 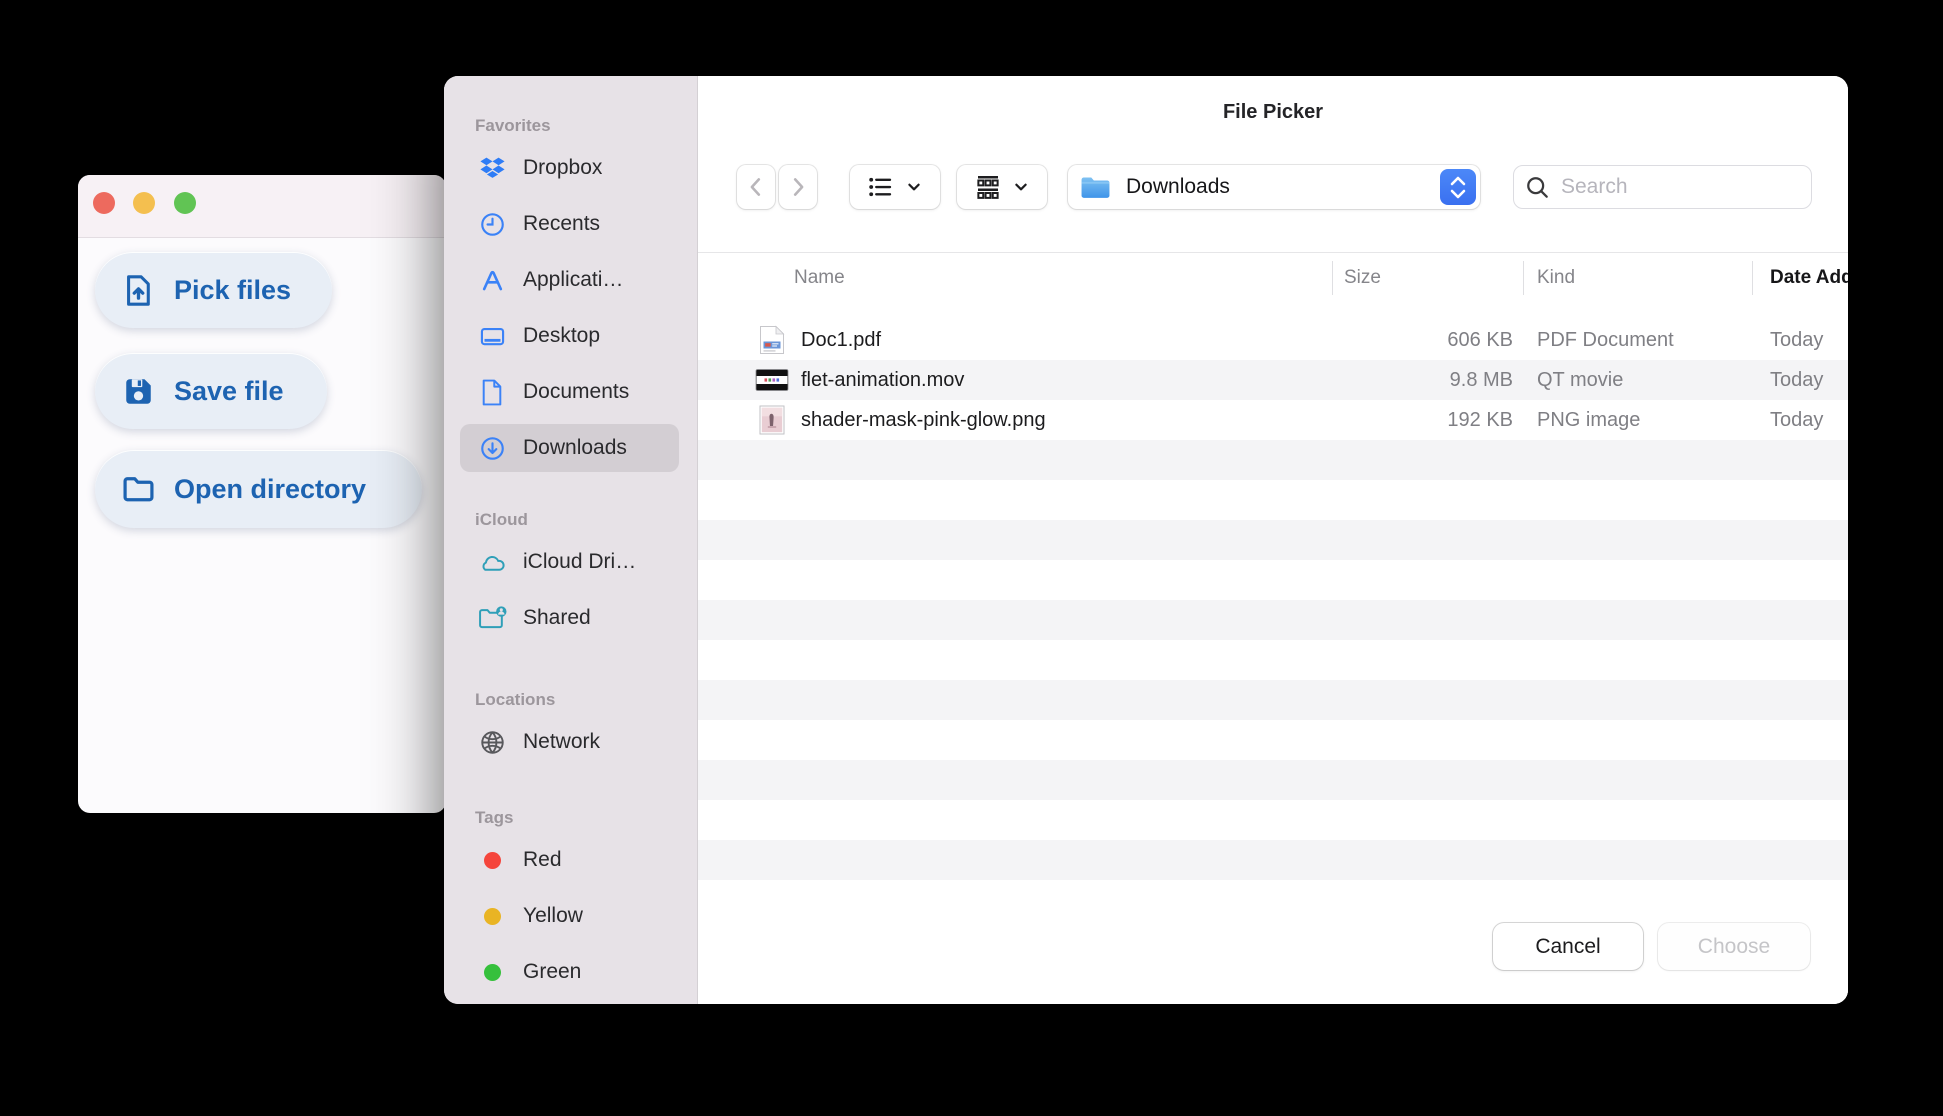 I want to click on cancel-button: Cancel, so click(x=1568, y=946).